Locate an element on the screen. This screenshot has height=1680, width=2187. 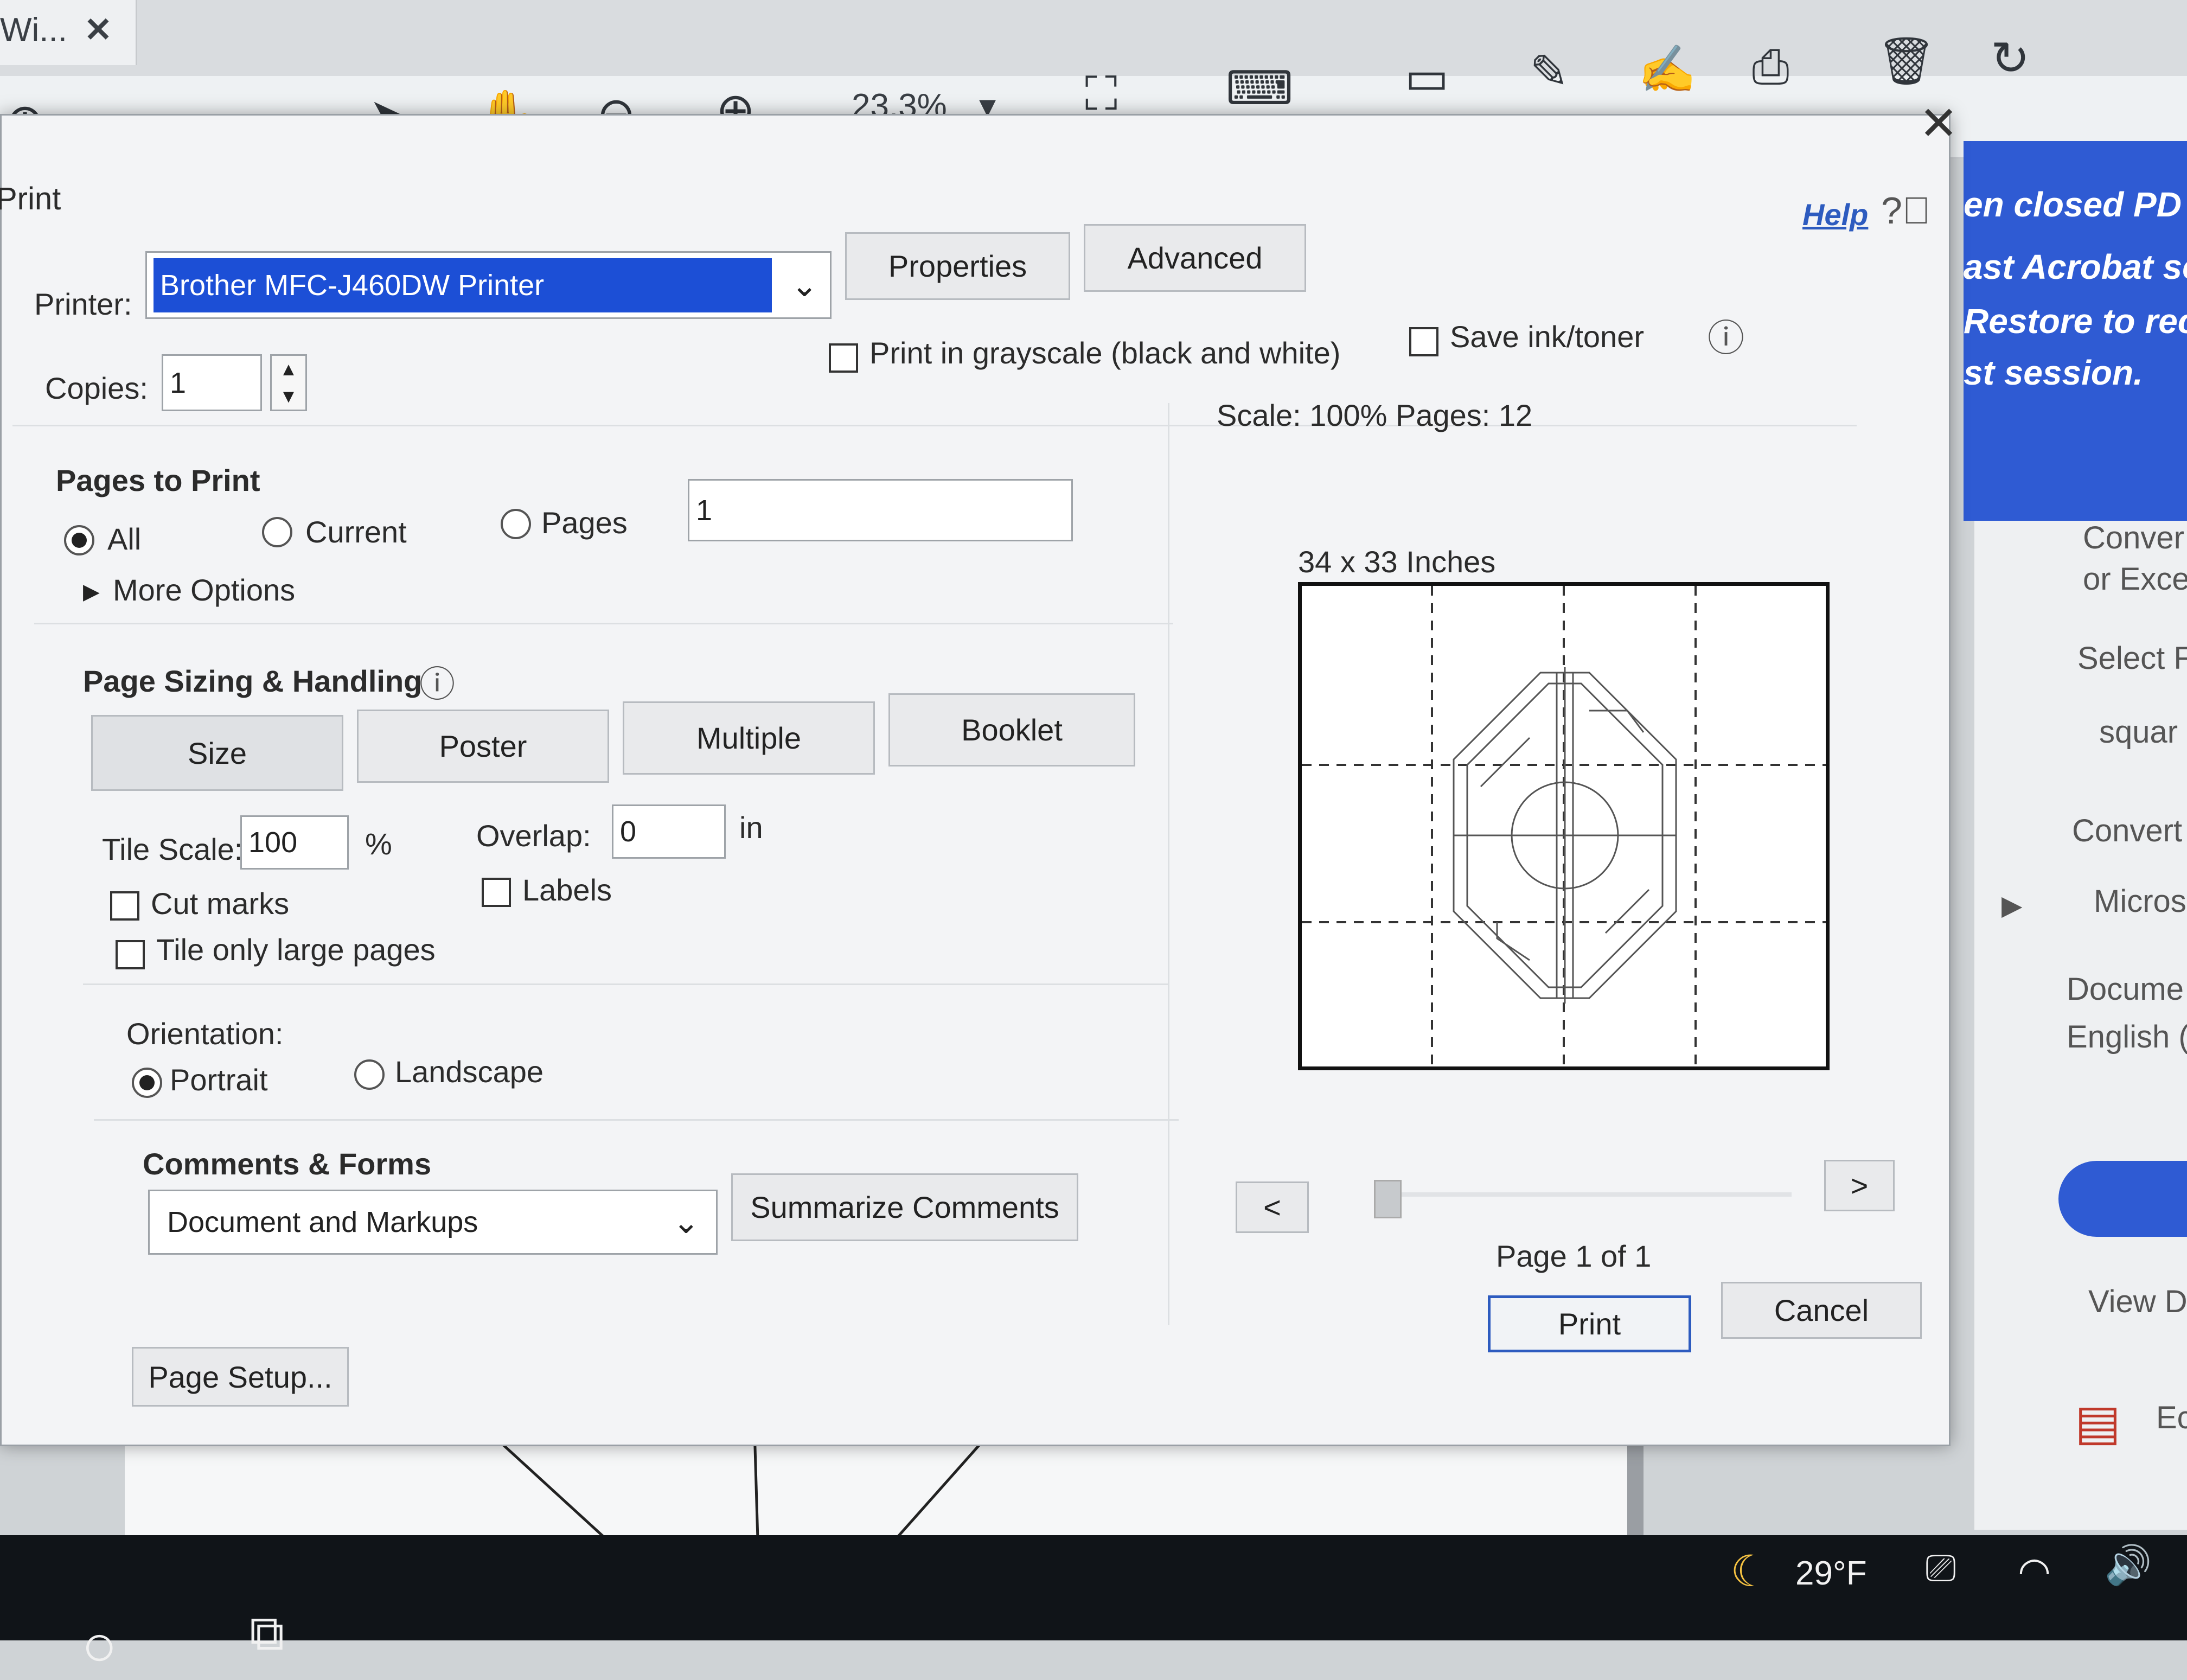
next-page-button: > is located at coordinates (1859, 1185).